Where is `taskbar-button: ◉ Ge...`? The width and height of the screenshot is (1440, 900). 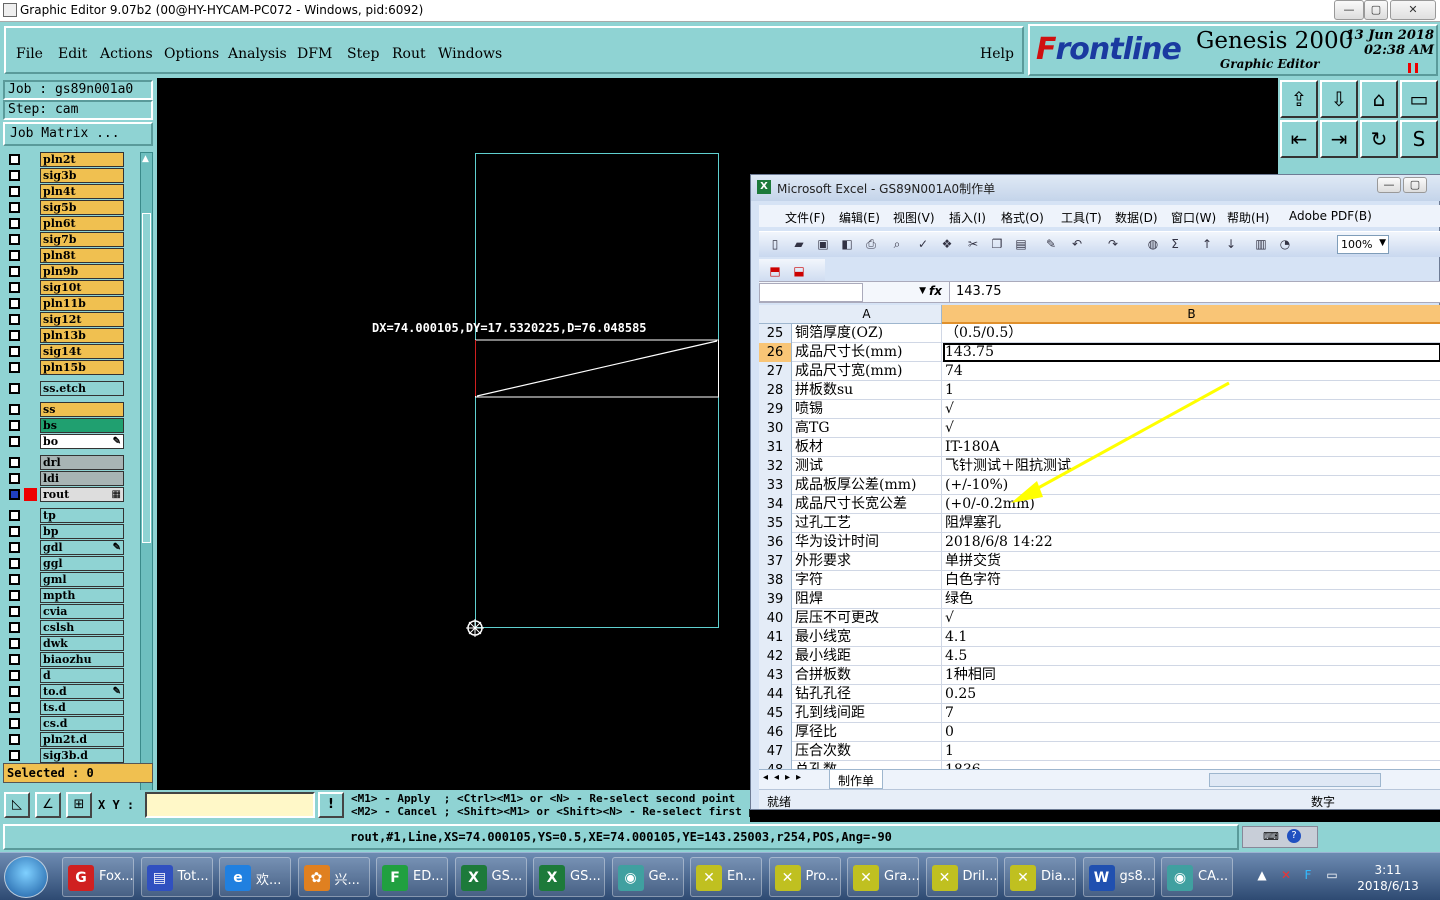 taskbar-button: ◉ Ge... is located at coordinates (647, 877).